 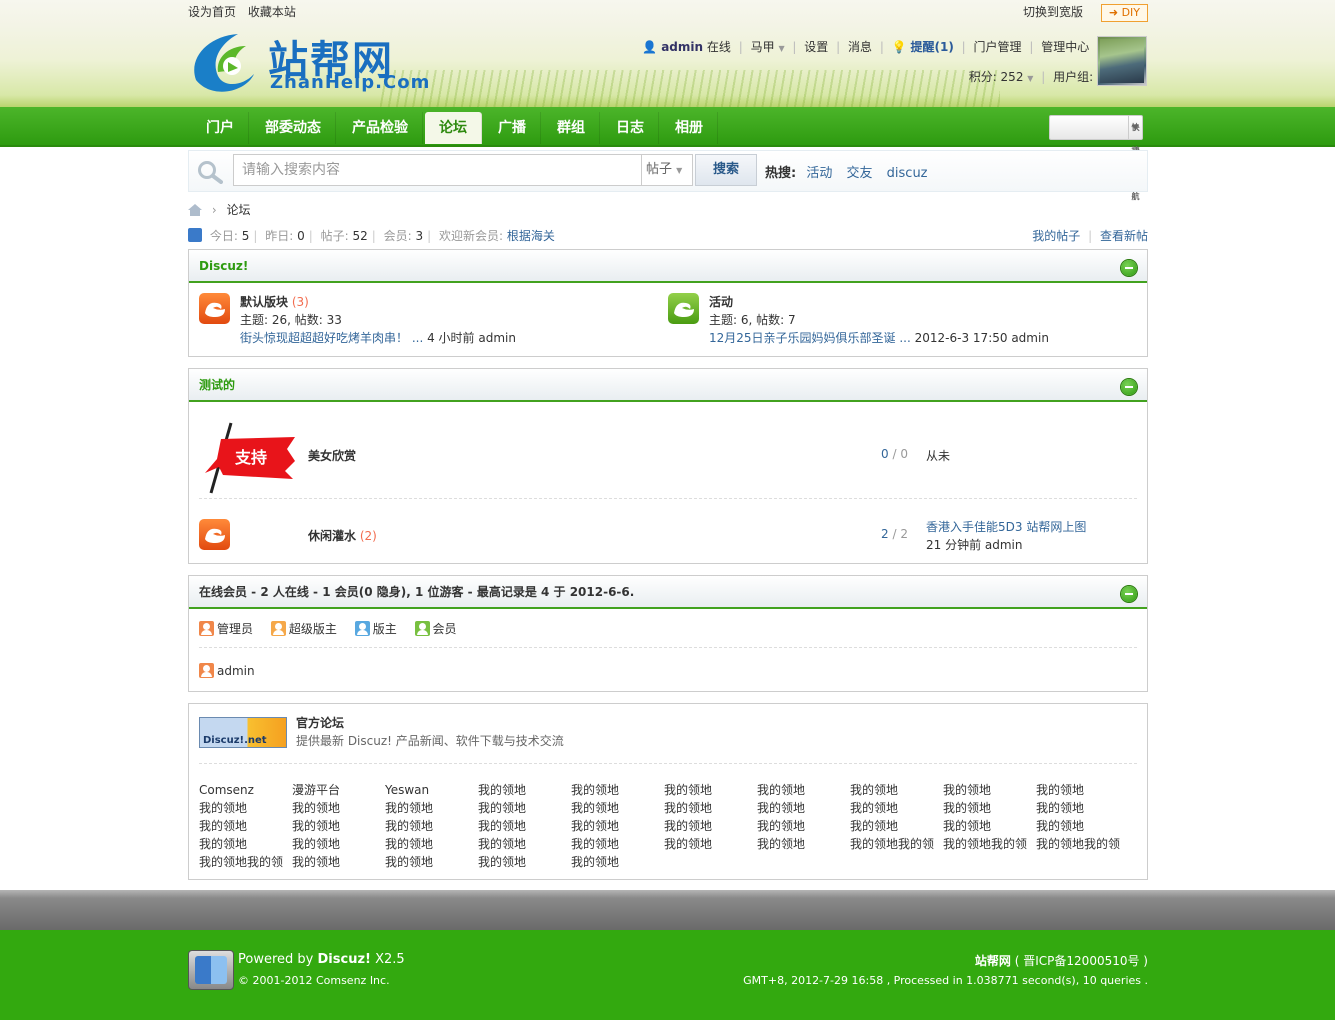 What do you see at coordinates (212, 12) in the screenshot?
I see `set-home-link: 设为首页` at bounding box center [212, 12].